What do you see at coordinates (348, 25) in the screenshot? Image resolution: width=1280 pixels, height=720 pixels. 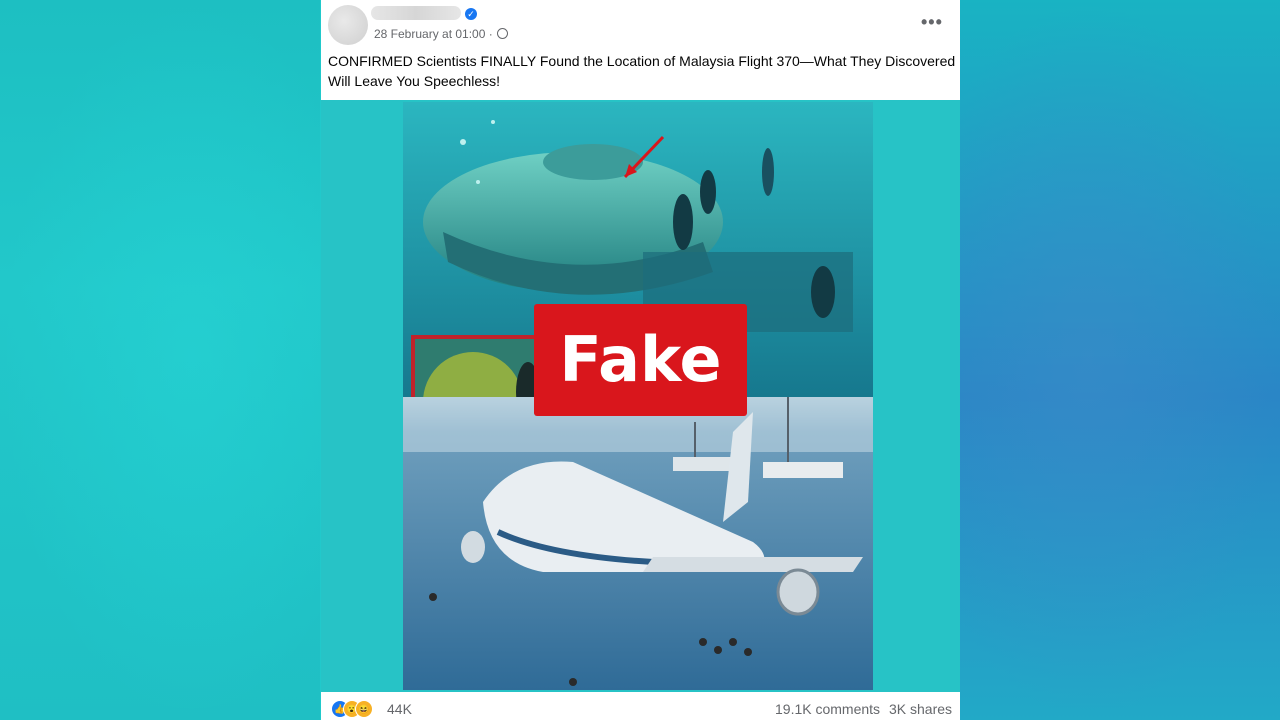 I see `avatar` at bounding box center [348, 25].